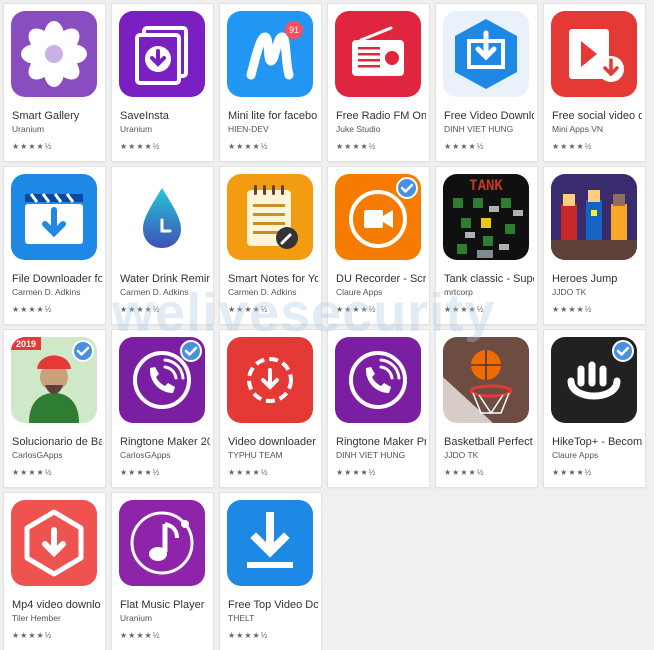 The width and height of the screenshot is (654, 650). I want to click on app-card: Video downloader TYPHU TEAM ★★★★½, so click(270, 408).